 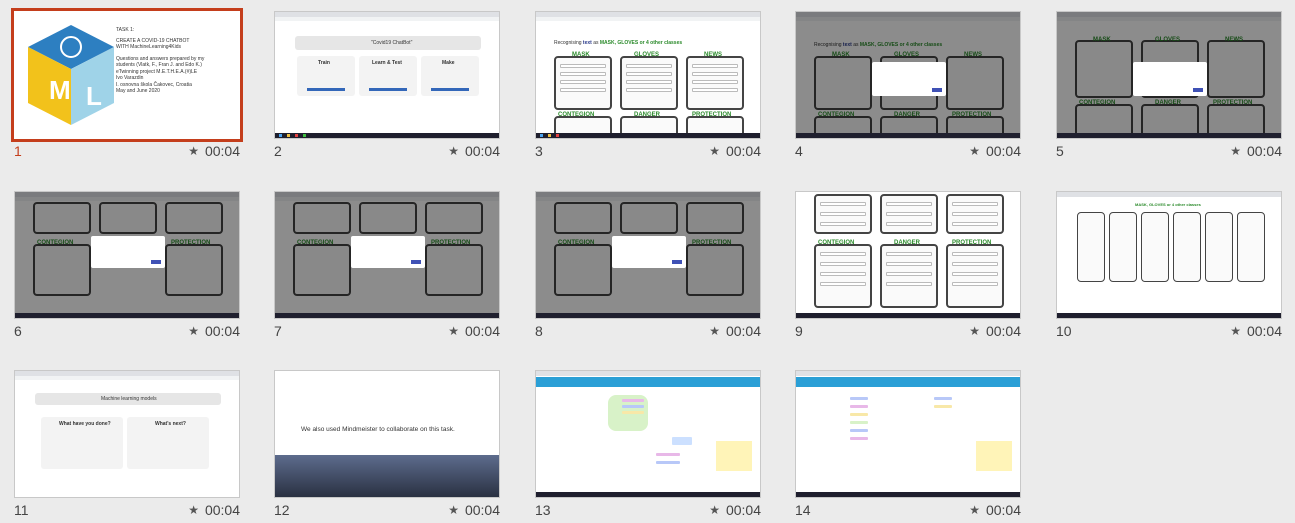 I want to click on panel-make: Make, so click(x=448, y=63).